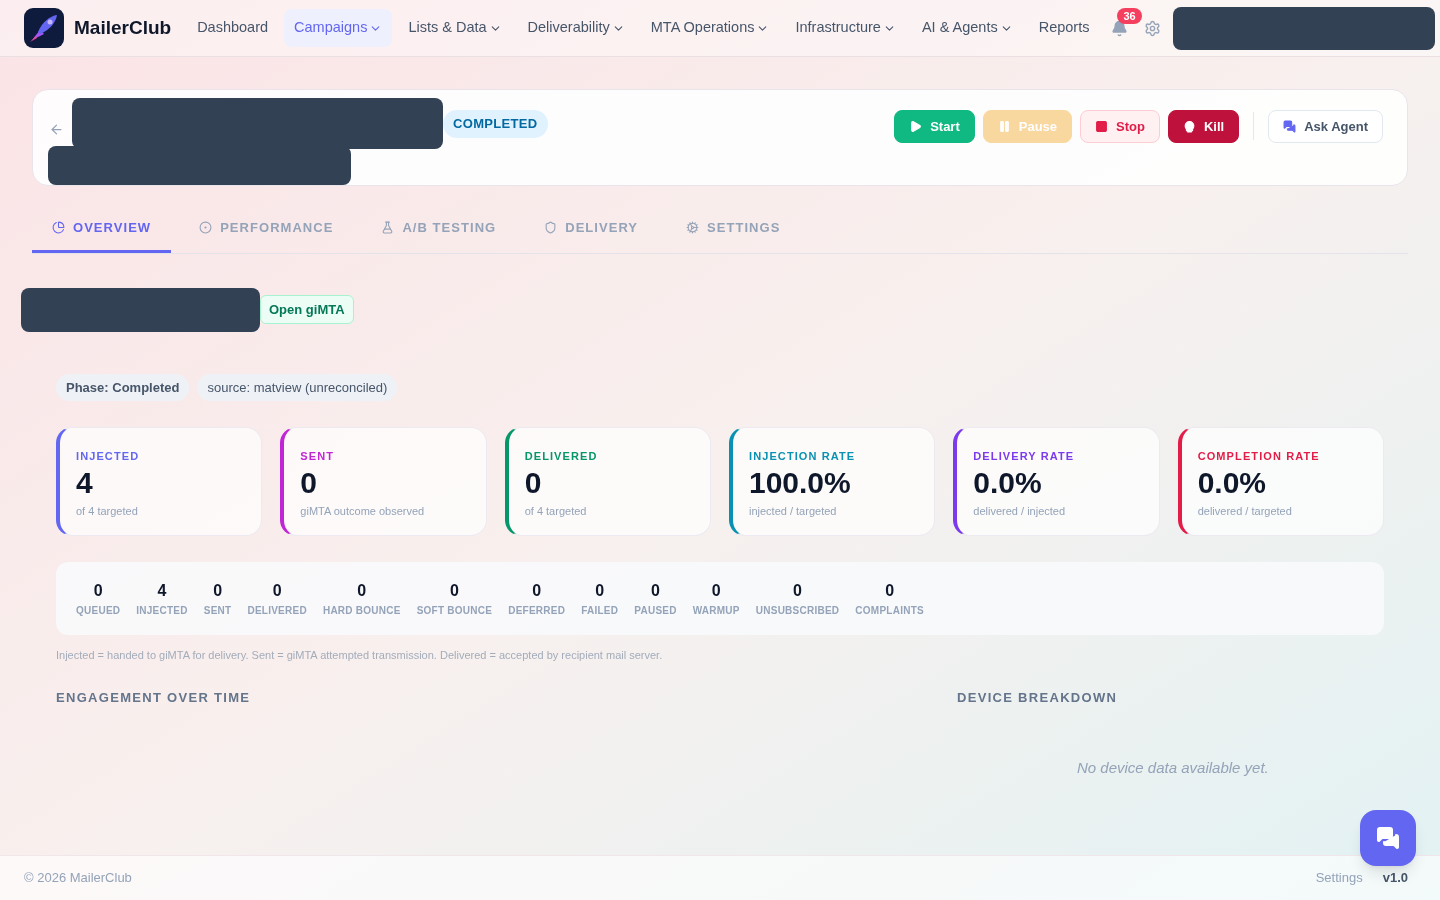 The height and width of the screenshot is (900, 1440). What do you see at coordinates (363, 511) in the screenshot?
I see `stat-caption: giMTA outcome observed` at bounding box center [363, 511].